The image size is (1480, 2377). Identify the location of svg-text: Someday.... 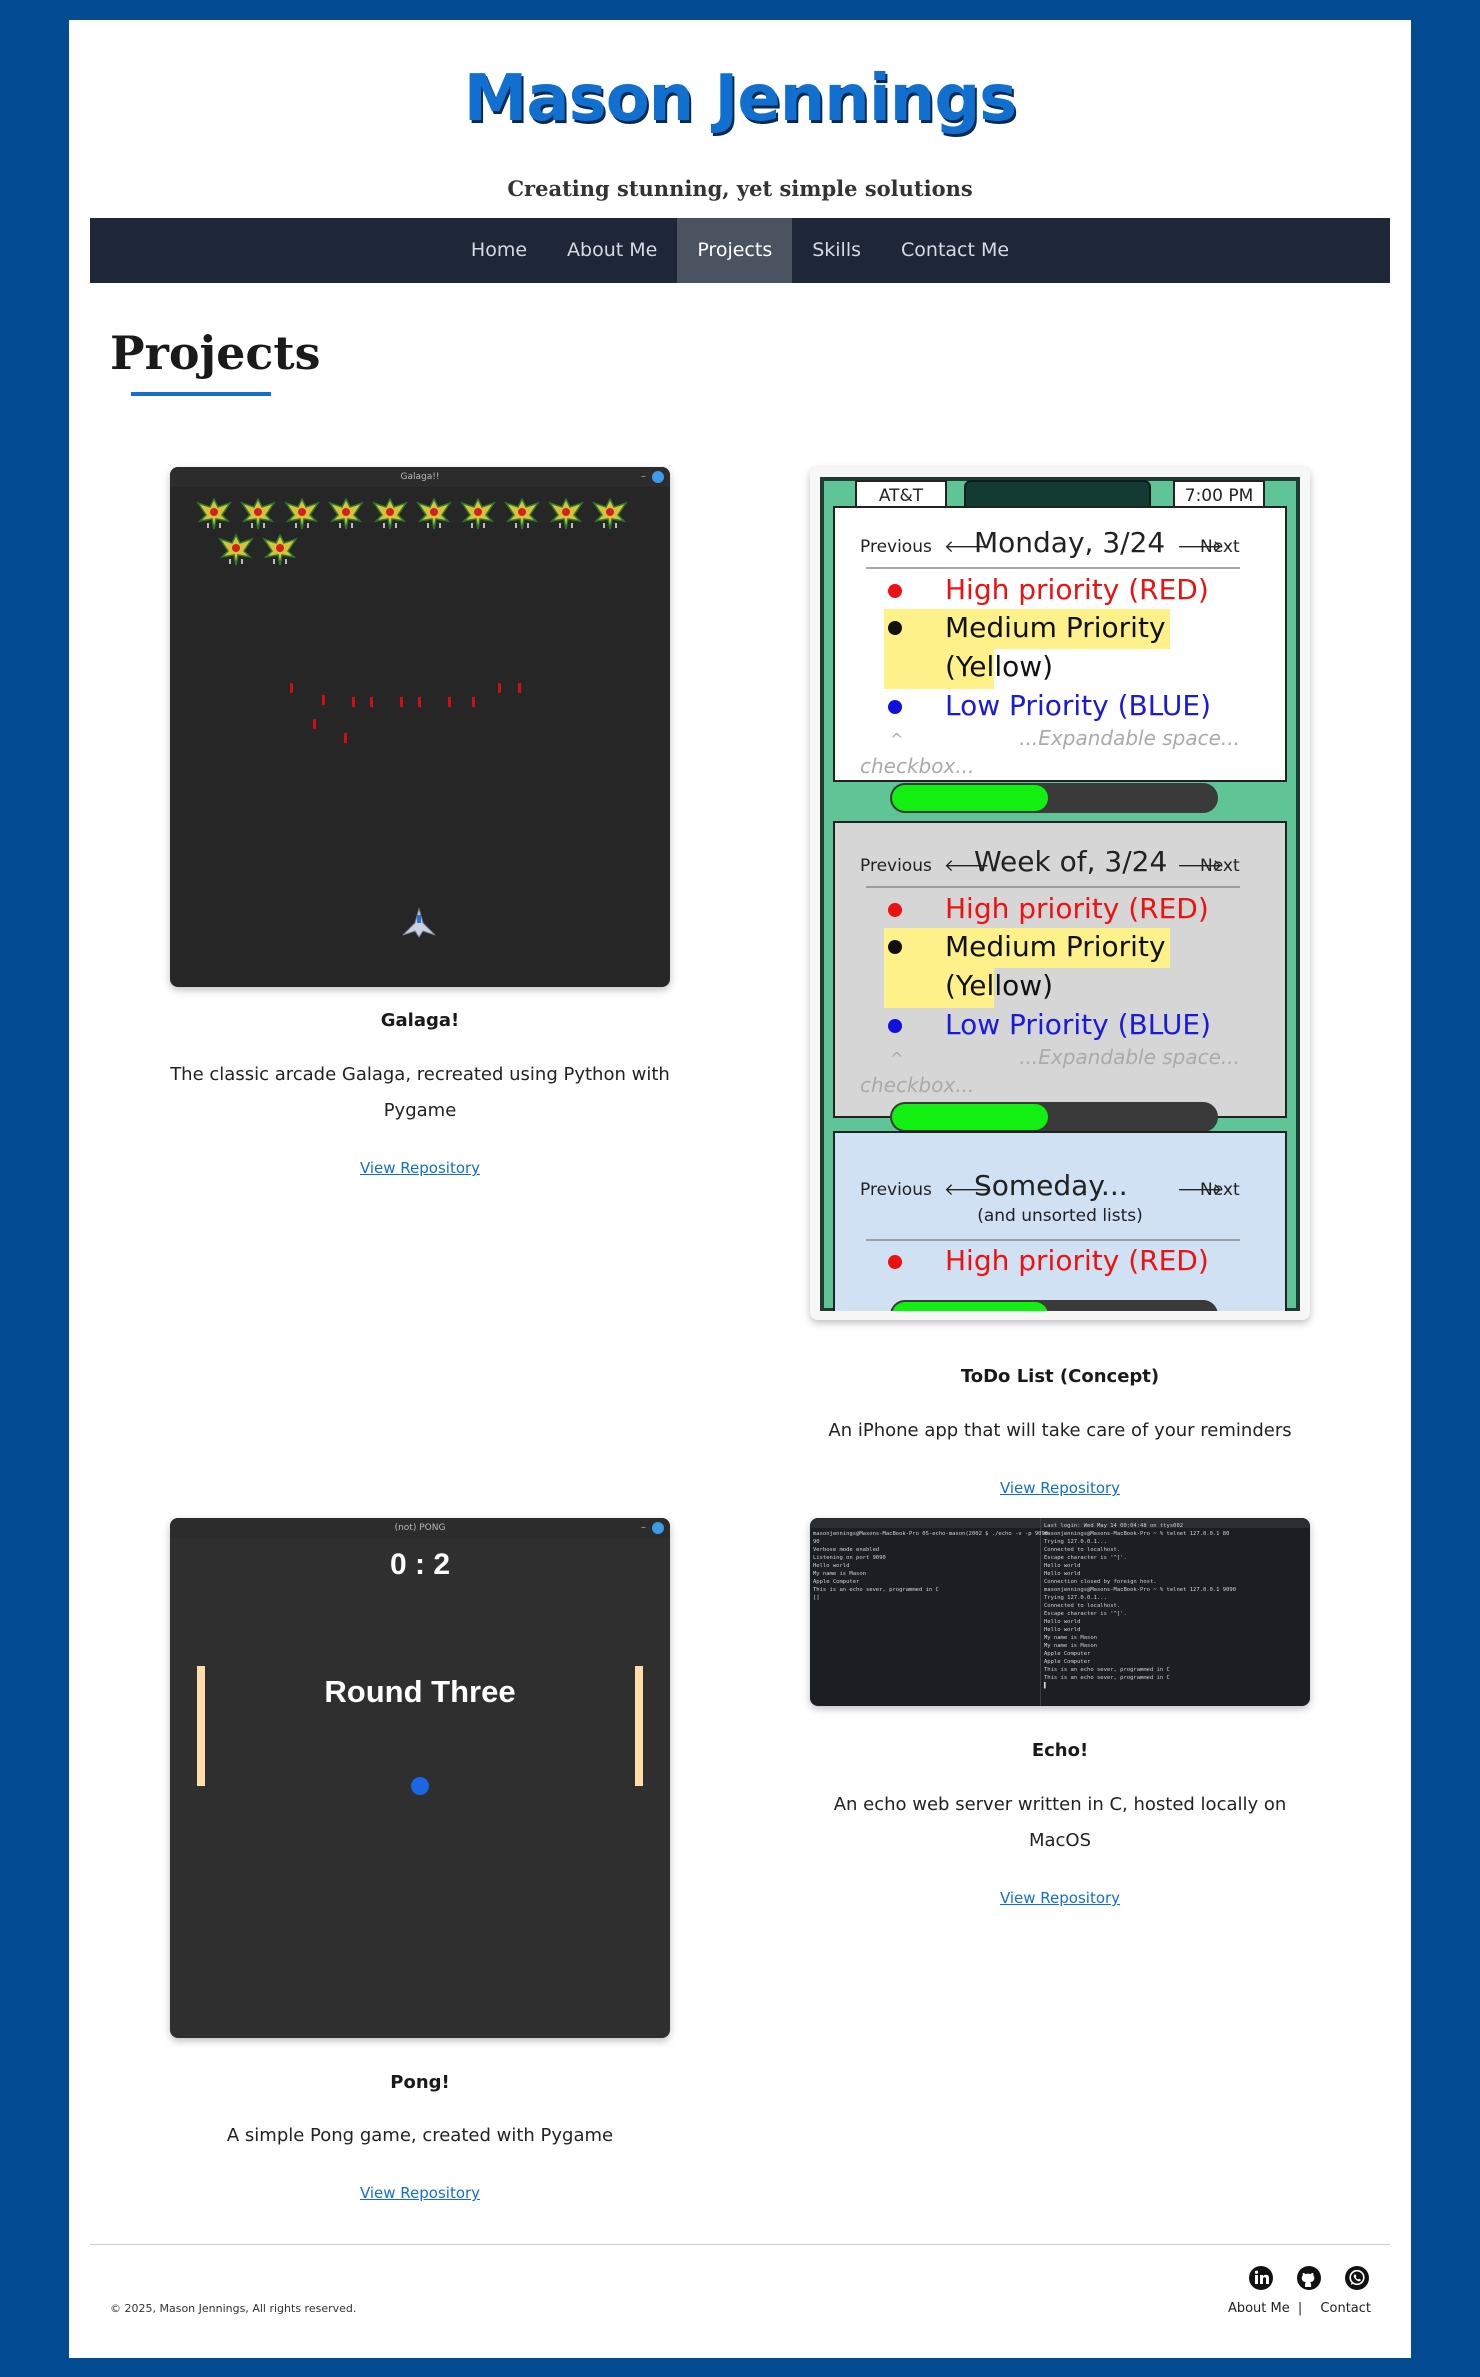
(1051, 1185).